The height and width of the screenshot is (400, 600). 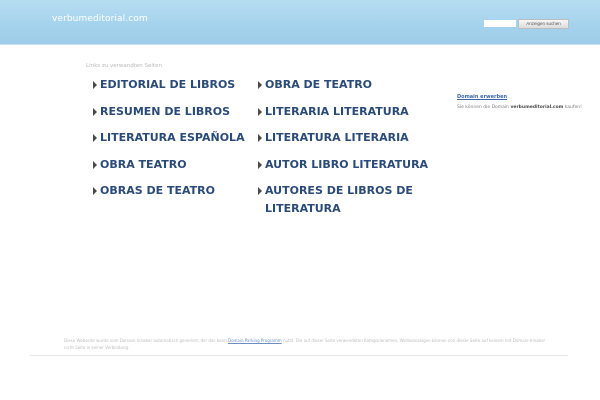 I want to click on domain-title: verbumeditorial.com, so click(x=100, y=19).